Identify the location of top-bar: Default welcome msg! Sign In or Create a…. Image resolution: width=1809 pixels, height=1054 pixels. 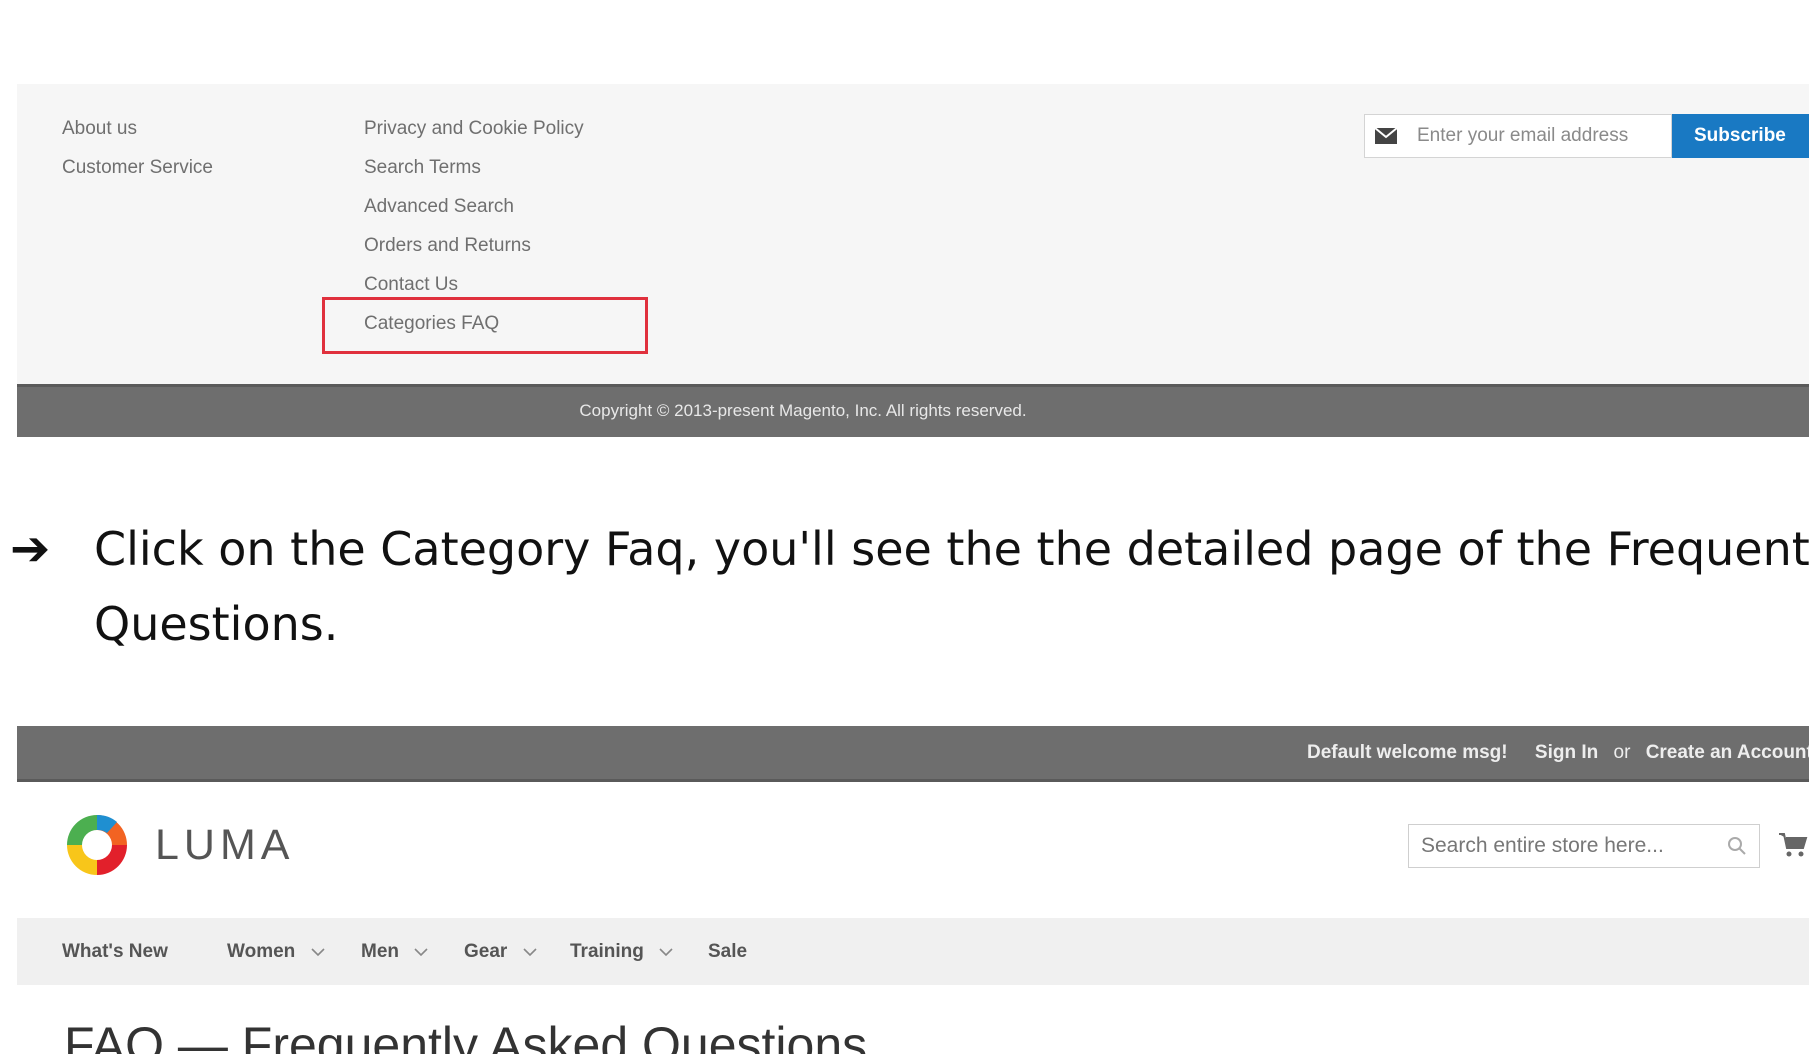
(913, 754).